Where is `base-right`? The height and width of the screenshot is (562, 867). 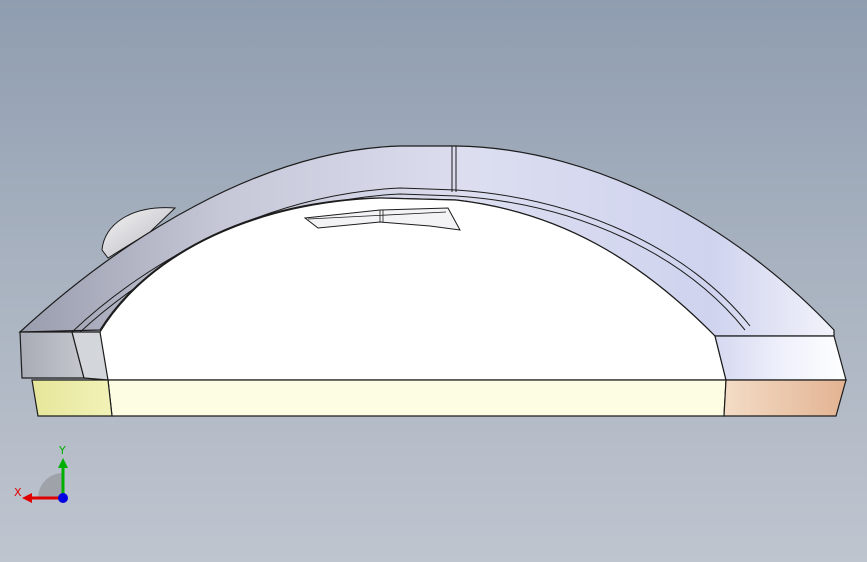
base-right is located at coordinates (785, 398).